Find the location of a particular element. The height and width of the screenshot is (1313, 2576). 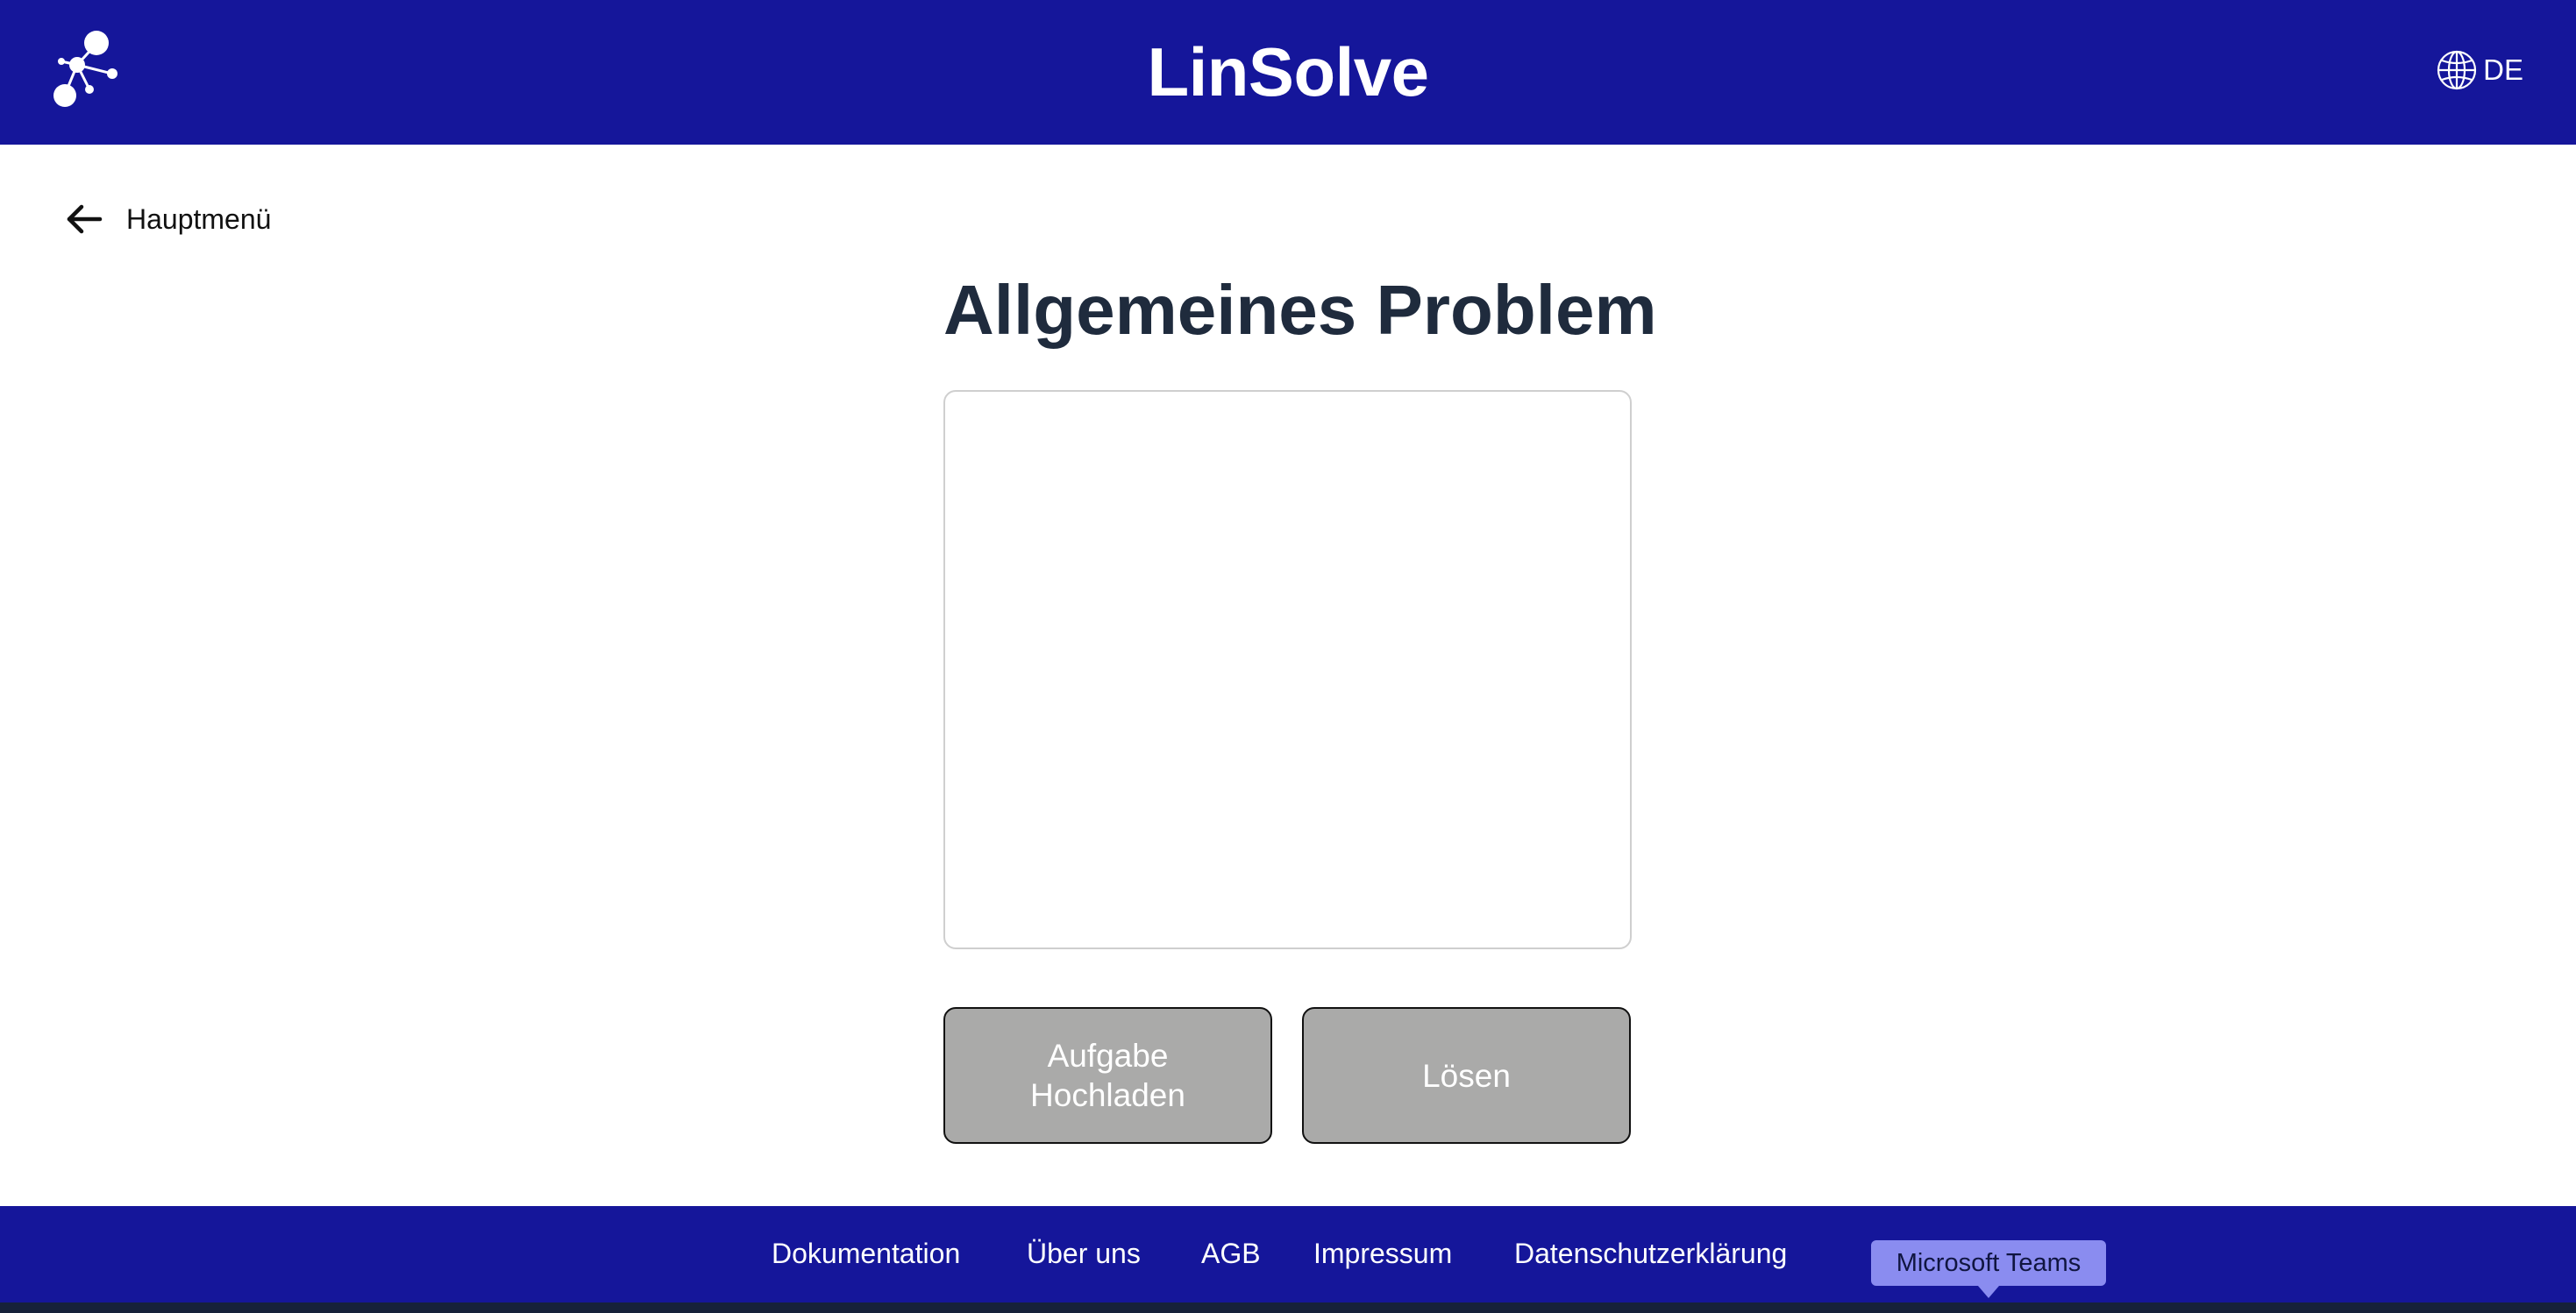

footer-link-privacy-policy: Datenschutzerklärung is located at coordinates (1650, 1253).